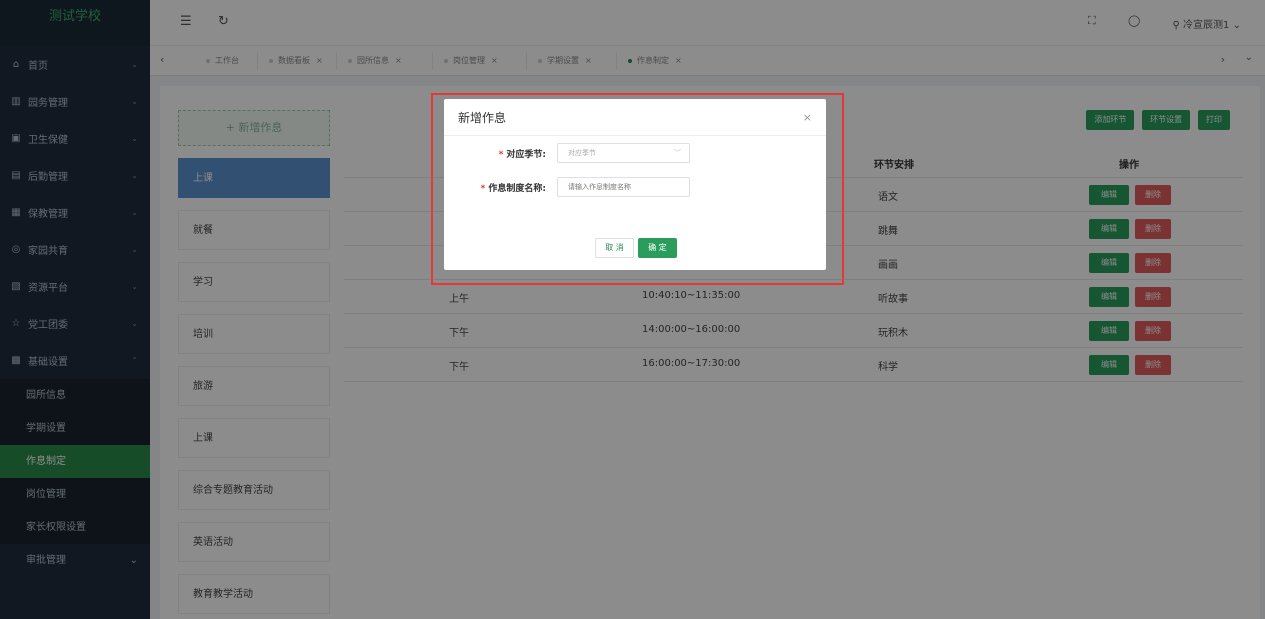 Image resolution: width=1265 pixels, height=619 pixels. What do you see at coordinates (807, 117) in the screenshot?
I see `close-icon: ×` at bounding box center [807, 117].